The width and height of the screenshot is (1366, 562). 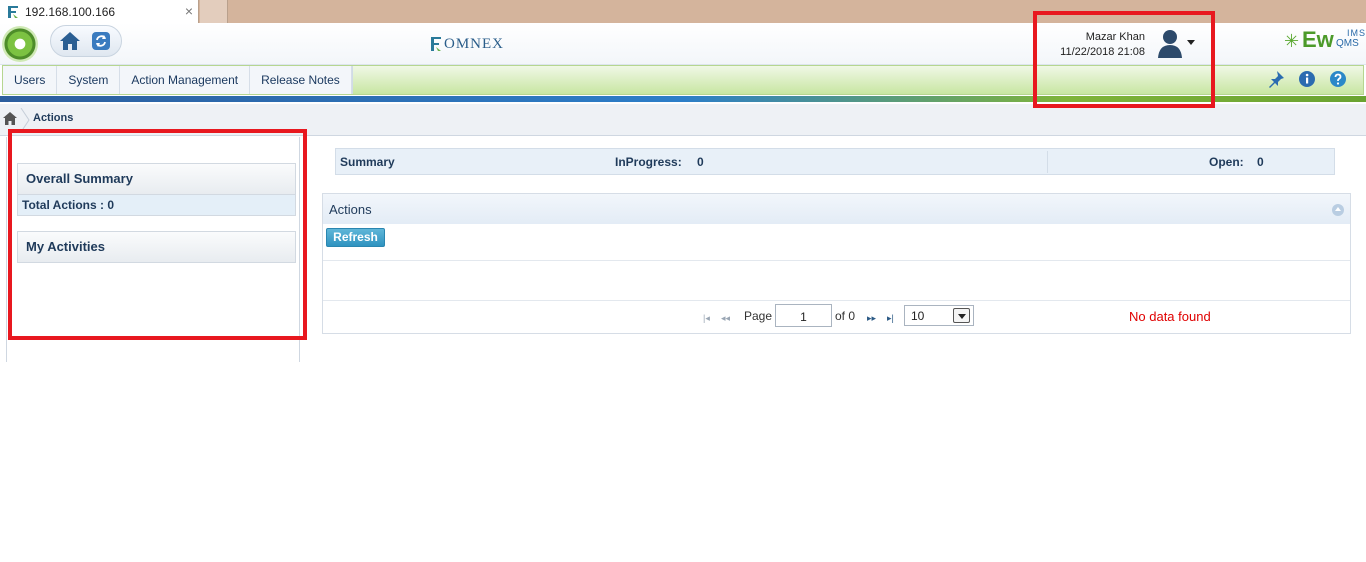 What do you see at coordinates (939, 315) in the screenshot?
I see `page-size-select: 10` at bounding box center [939, 315].